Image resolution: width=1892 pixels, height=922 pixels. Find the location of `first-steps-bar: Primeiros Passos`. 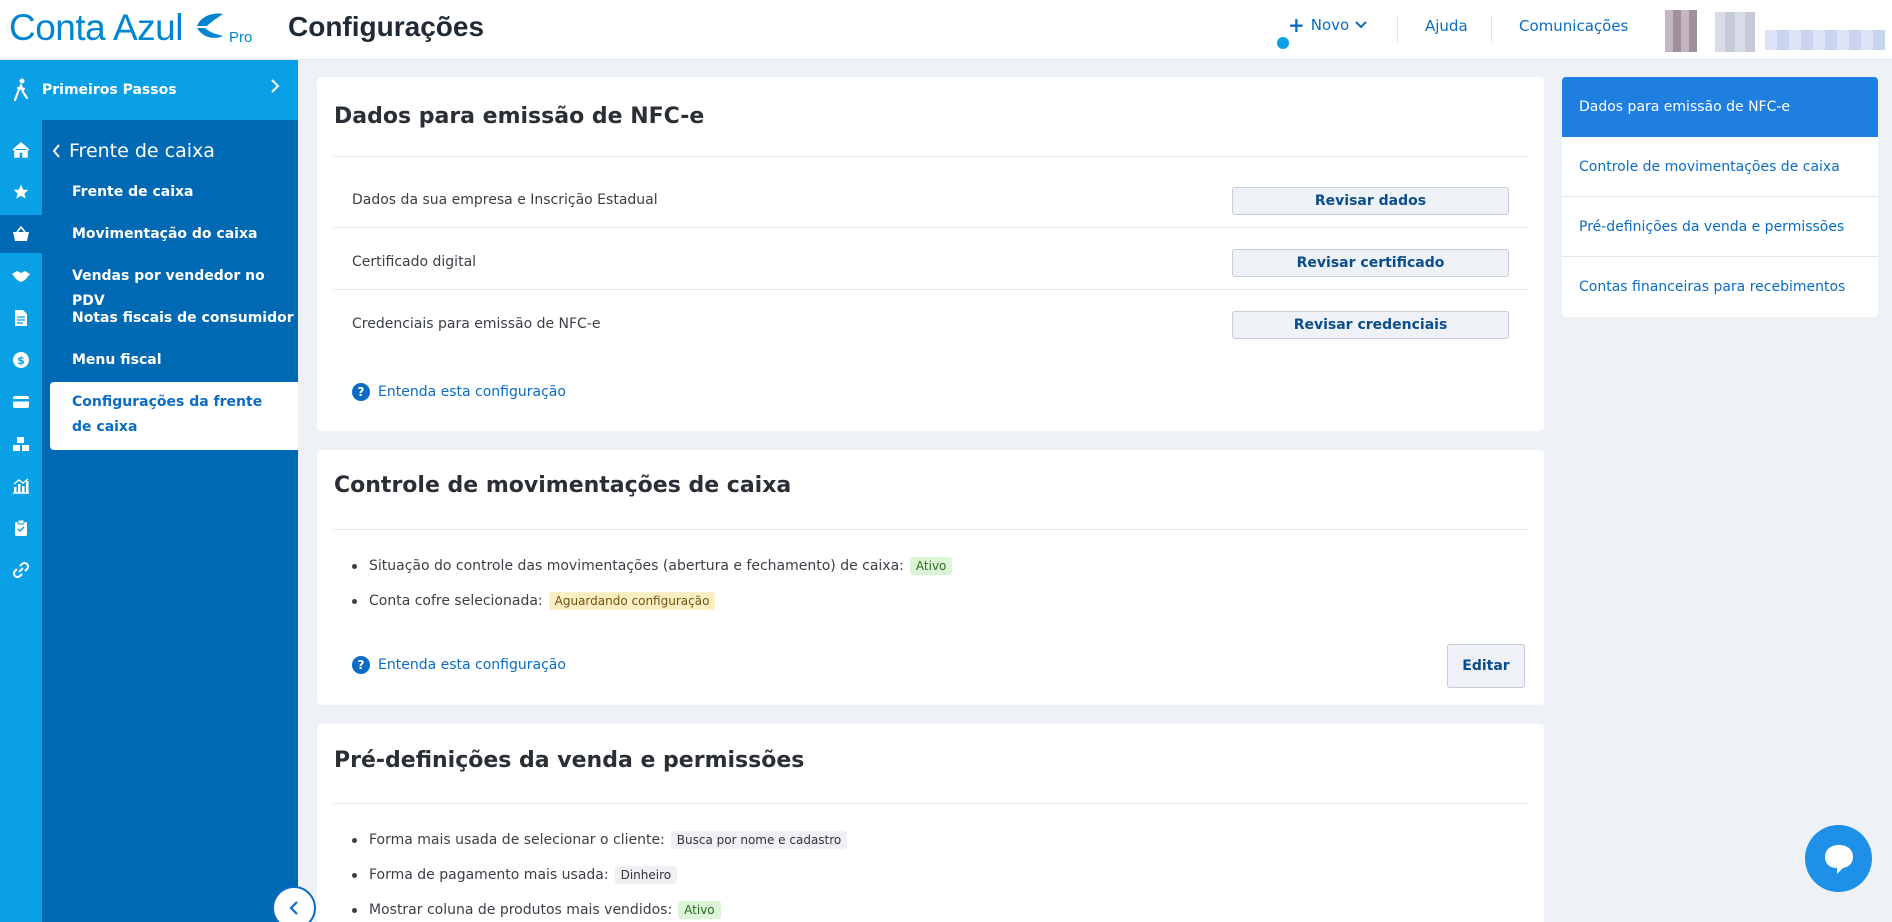

first-steps-bar: Primeiros Passos is located at coordinates (149, 90).